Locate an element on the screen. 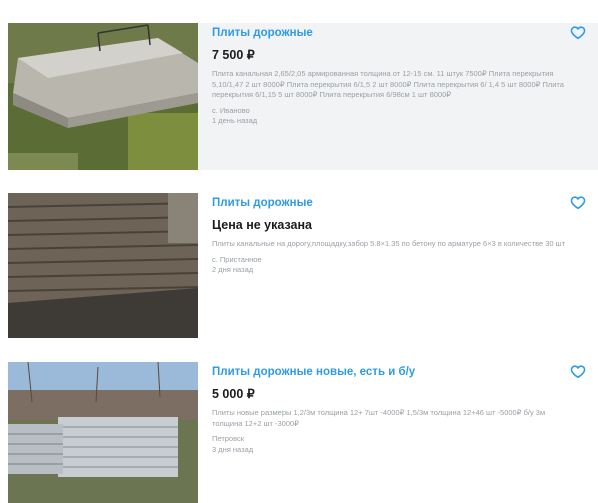 The height and width of the screenshot is (503, 598). listing-location: Петровск is located at coordinates (228, 438).